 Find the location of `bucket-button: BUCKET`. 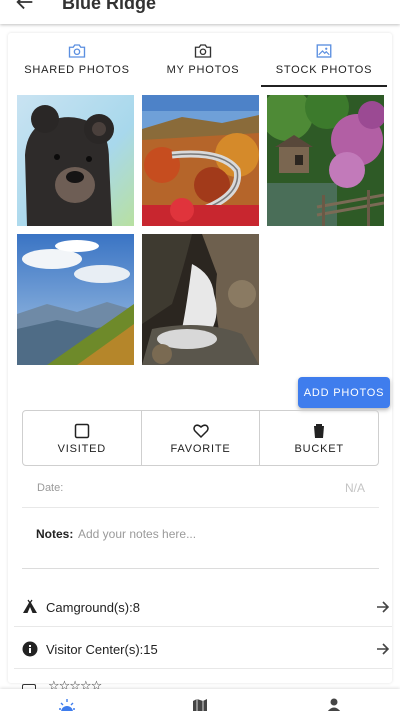

bucket-button: BUCKET is located at coordinates (319, 438).